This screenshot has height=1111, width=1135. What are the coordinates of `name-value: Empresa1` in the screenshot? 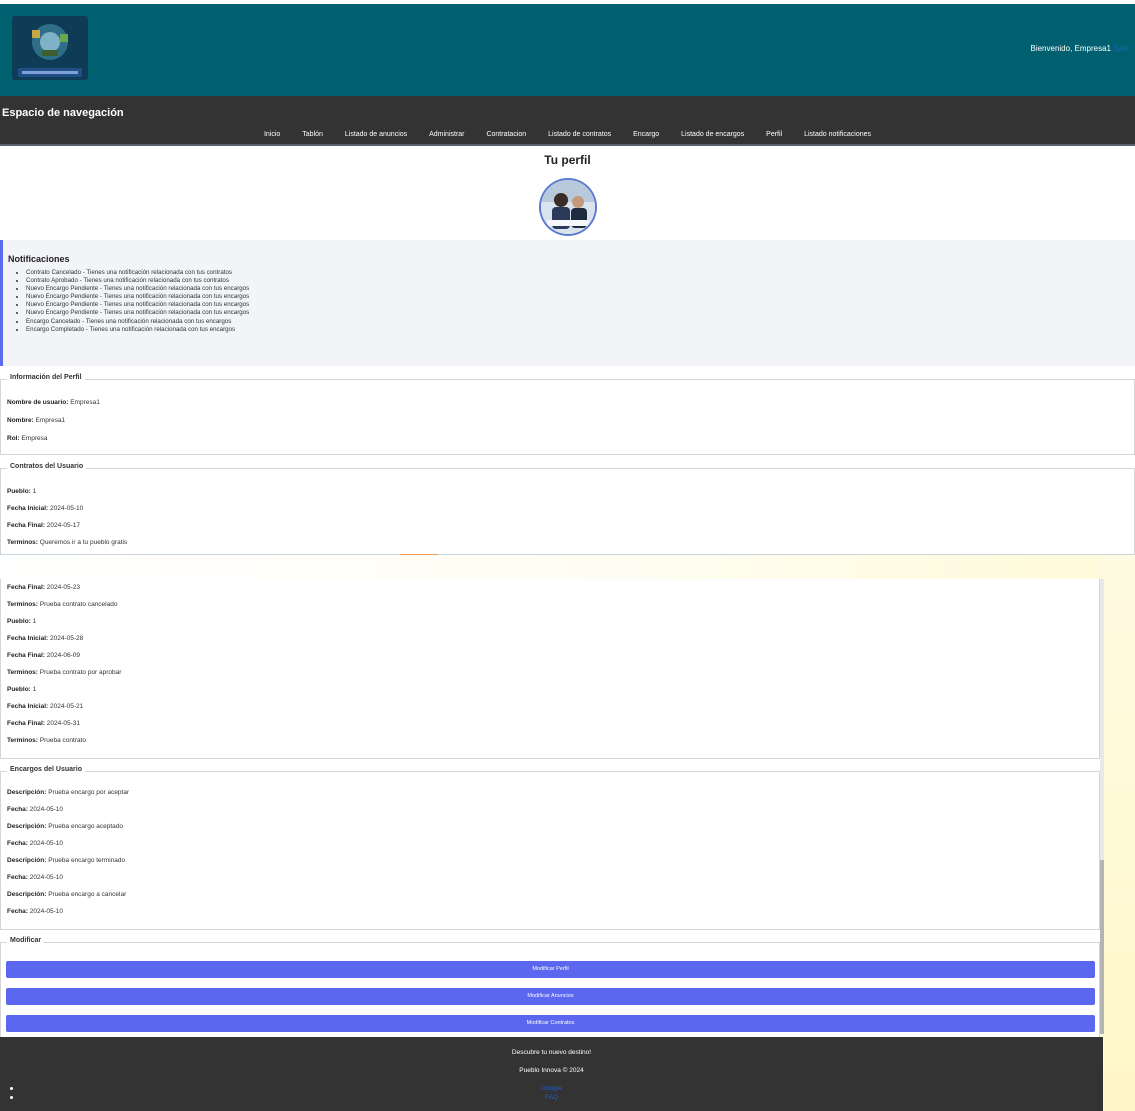 It's located at (50, 420).